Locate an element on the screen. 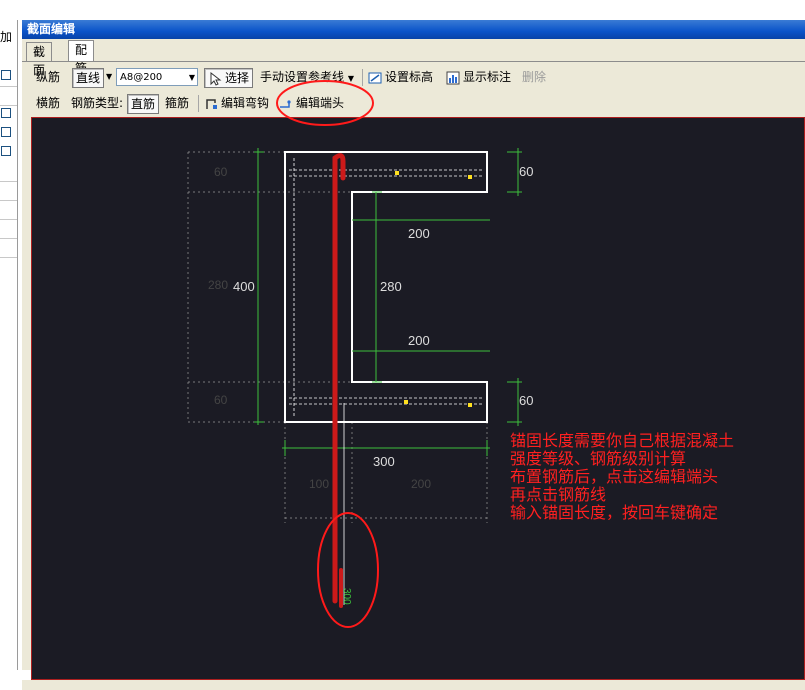 Image resolution: width=805 pixels, height=690 pixels. rebar-line is located at coordinates (339, 380).